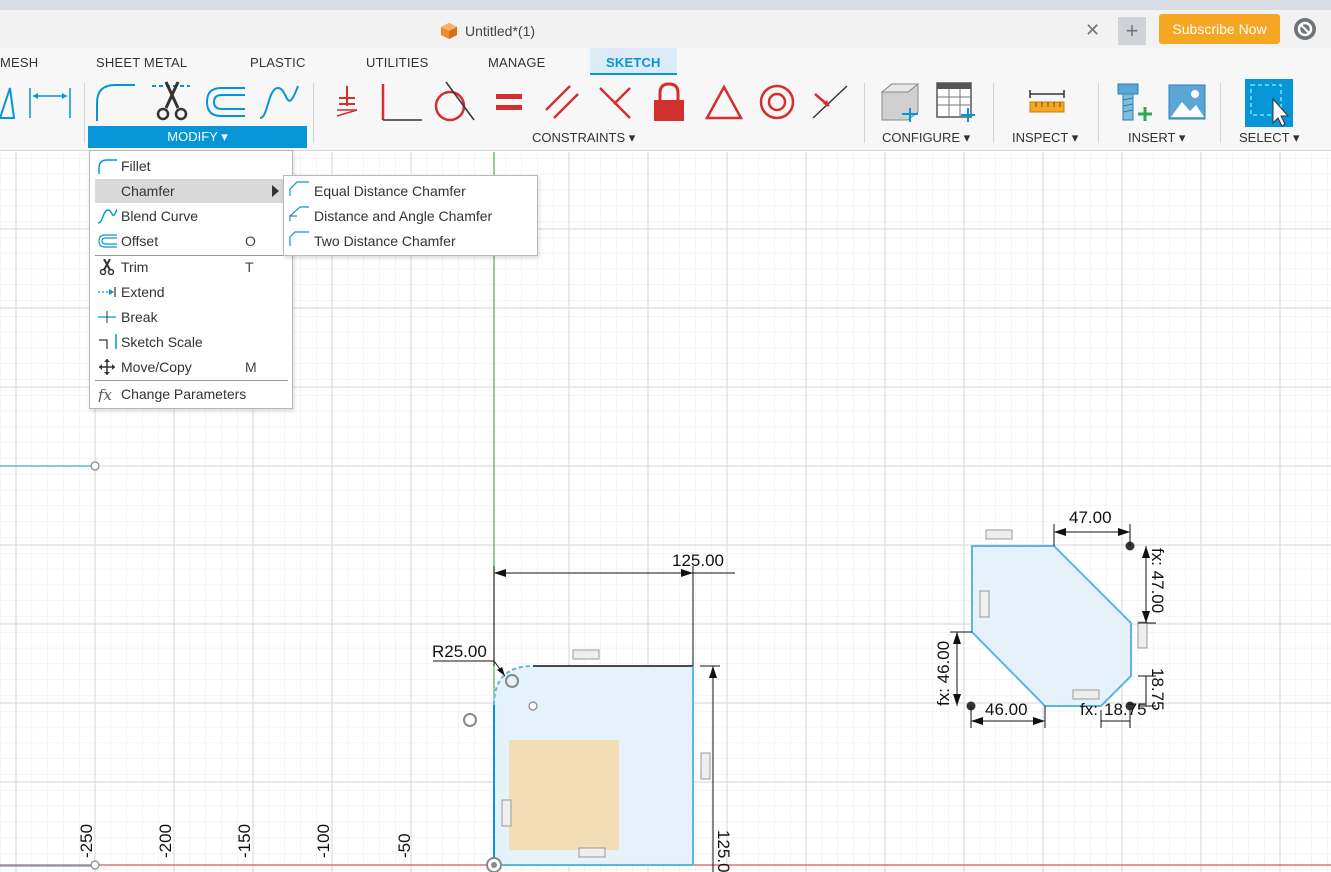 The height and width of the screenshot is (872, 1331). I want to click on menu-item-extend: Extend, so click(191, 292).